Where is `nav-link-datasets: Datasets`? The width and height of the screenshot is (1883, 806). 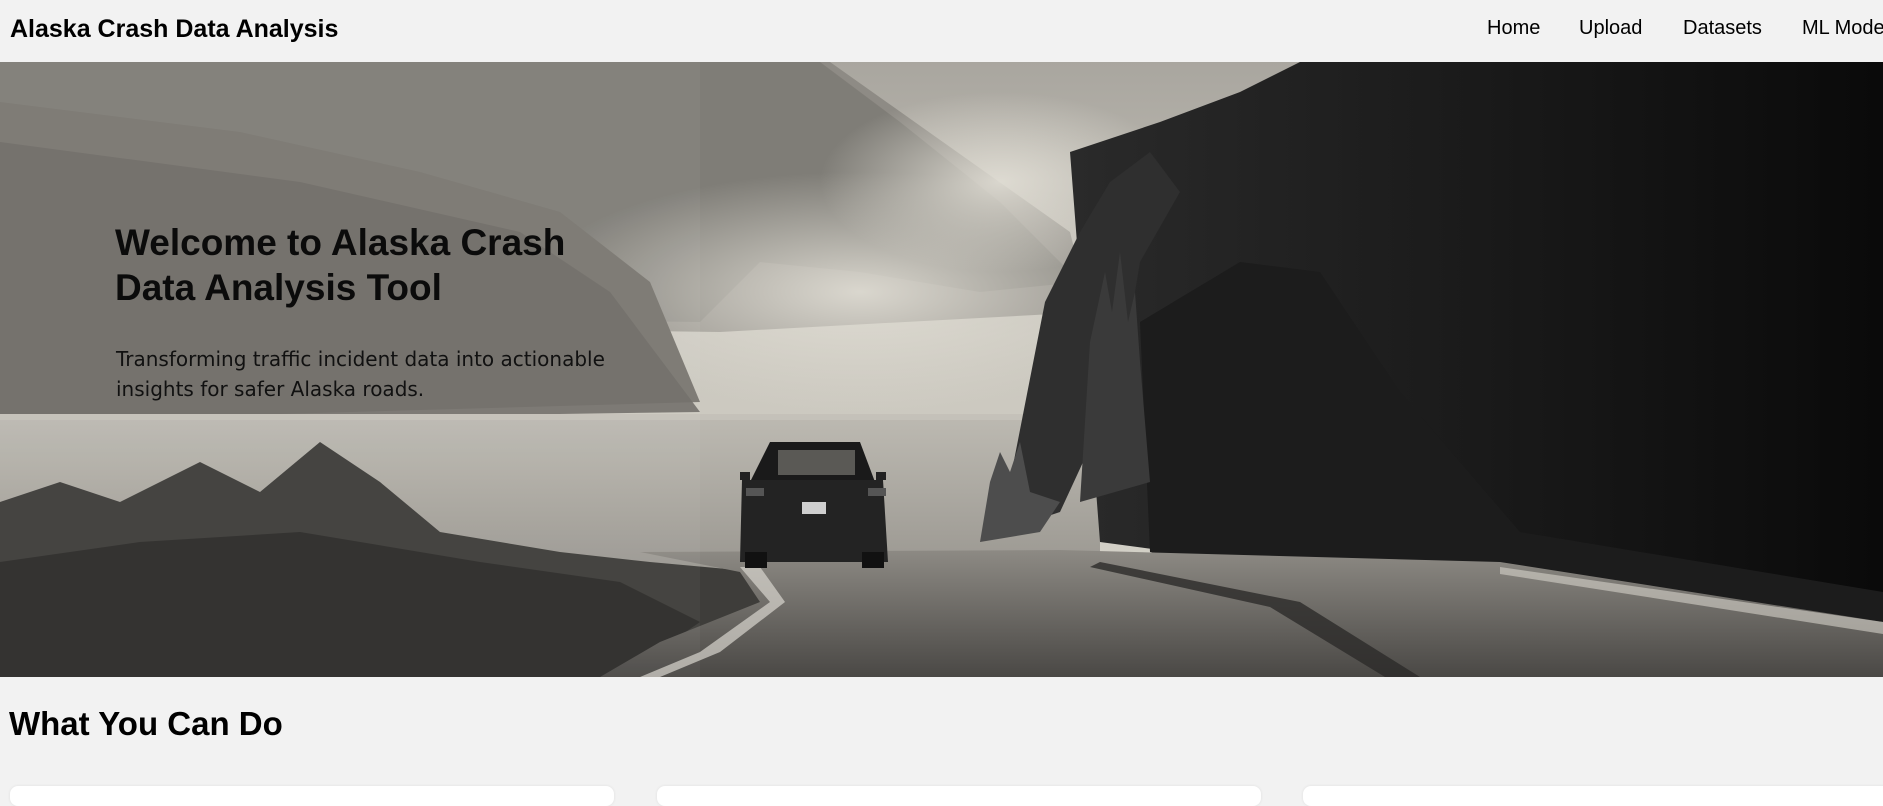 nav-link-datasets: Datasets is located at coordinates (1722, 28).